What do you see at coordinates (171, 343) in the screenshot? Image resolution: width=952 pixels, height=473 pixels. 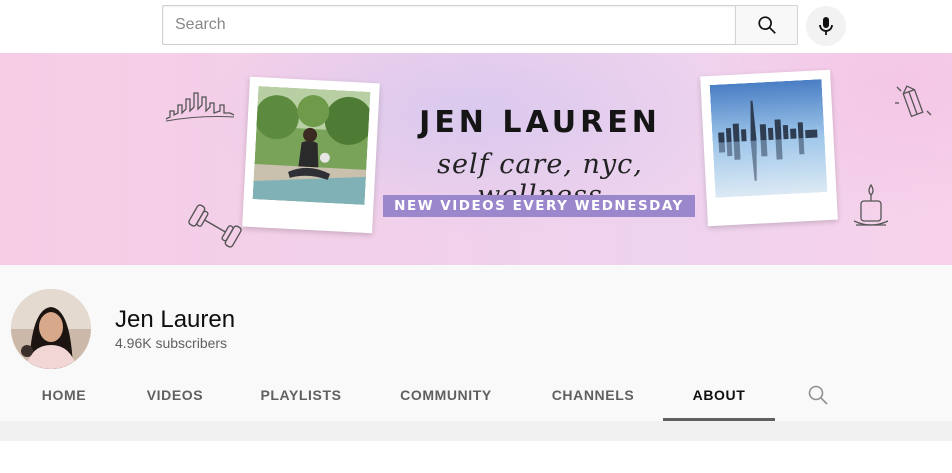 I see `subscriber-count: 4.96K subscribers` at bounding box center [171, 343].